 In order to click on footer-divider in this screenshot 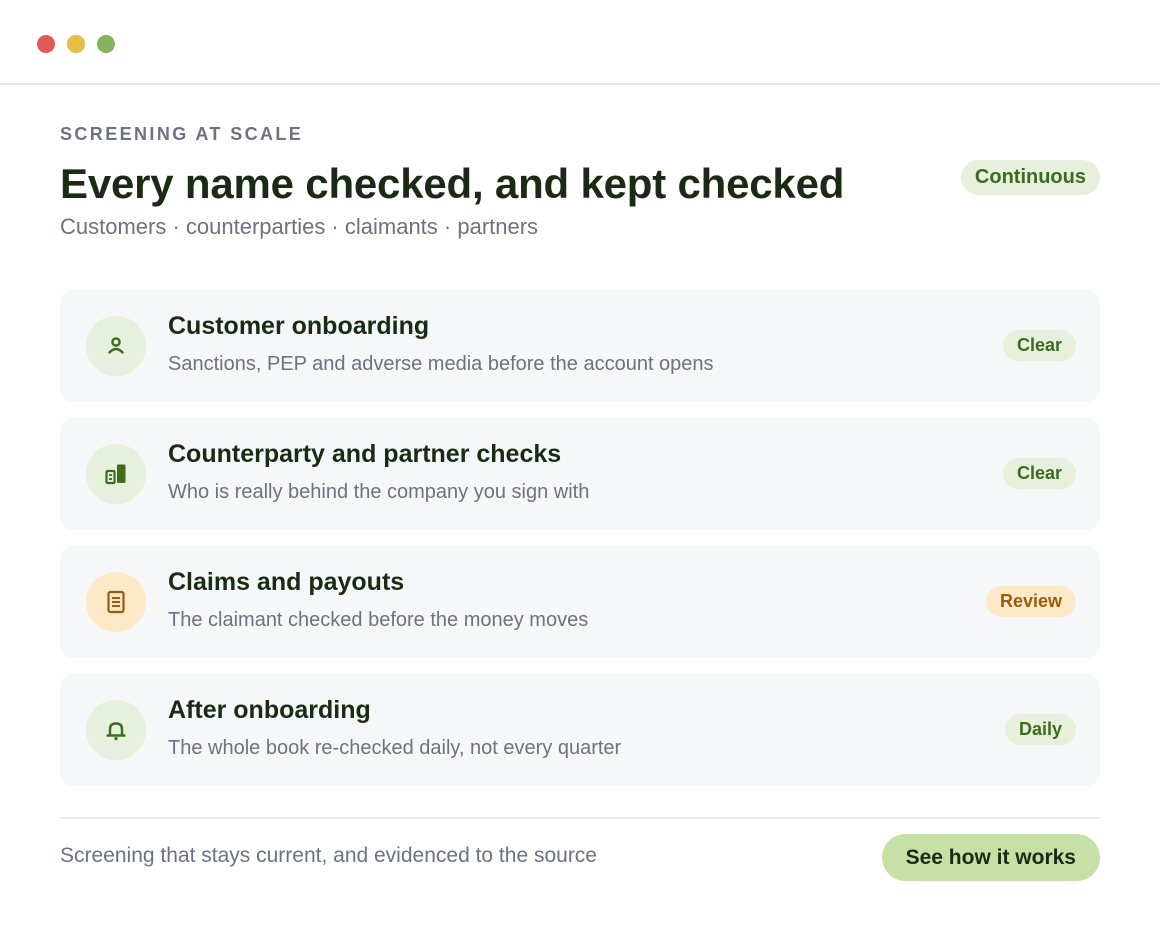, I will do `click(580, 818)`.